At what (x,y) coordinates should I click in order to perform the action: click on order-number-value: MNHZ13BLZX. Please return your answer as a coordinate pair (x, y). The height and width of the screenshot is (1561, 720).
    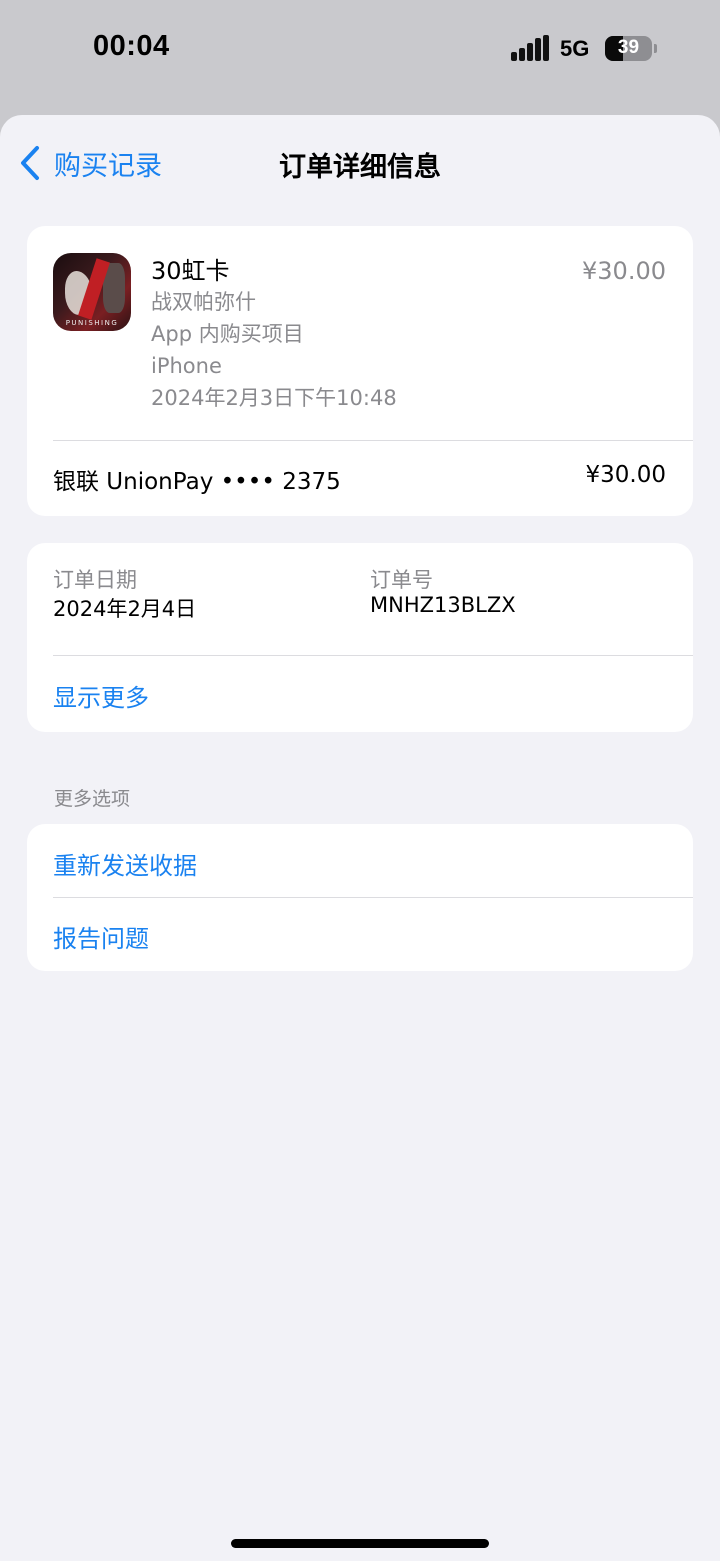
    Looking at the image, I should click on (443, 605).